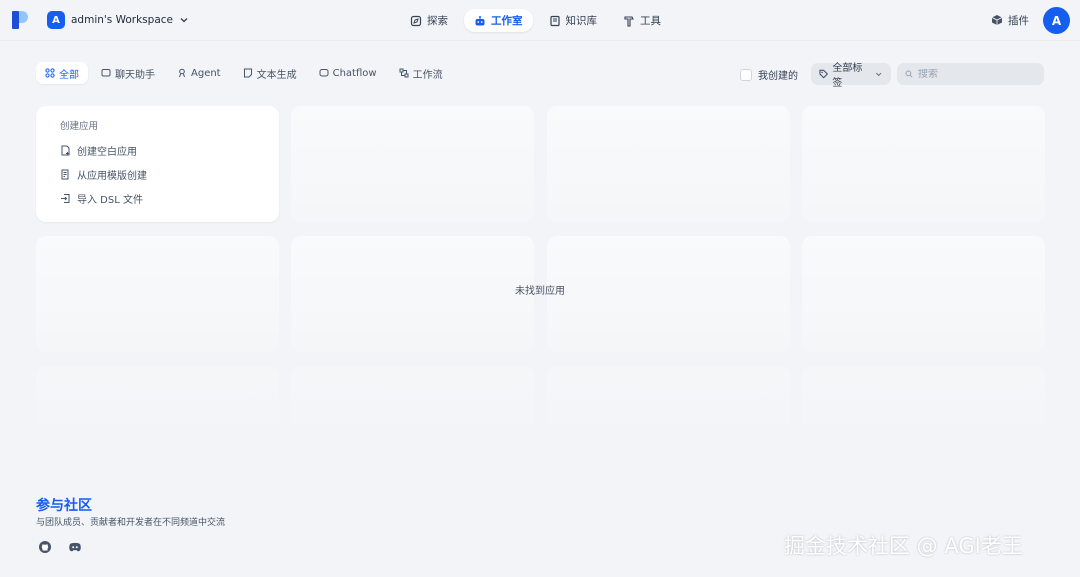 The height and width of the screenshot is (577, 1080). I want to click on tab-agent-label: Agent, so click(206, 73).